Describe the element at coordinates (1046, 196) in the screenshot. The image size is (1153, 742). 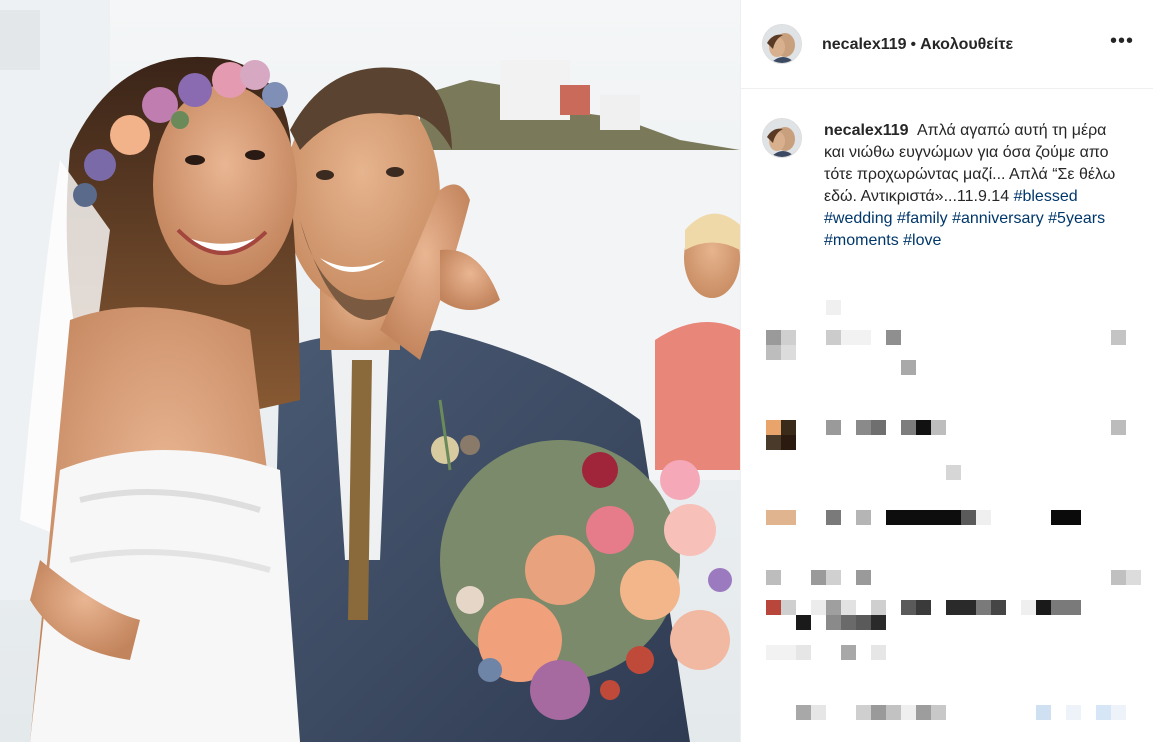
I see `hashtag-link: #blessed` at that location.